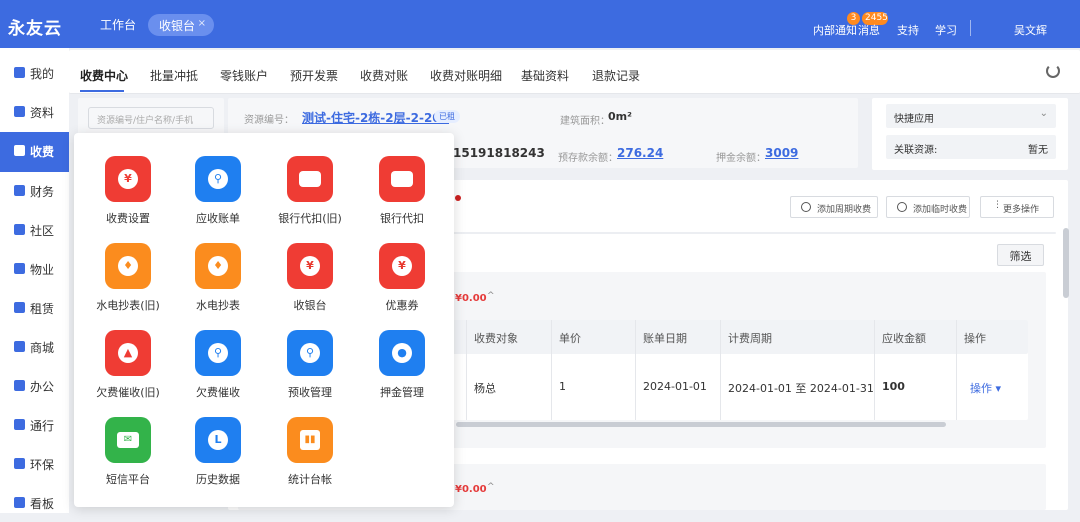 The width and height of the screenshot is (1080, 522). I want to click on close-icon: ×, so click(202, 23).